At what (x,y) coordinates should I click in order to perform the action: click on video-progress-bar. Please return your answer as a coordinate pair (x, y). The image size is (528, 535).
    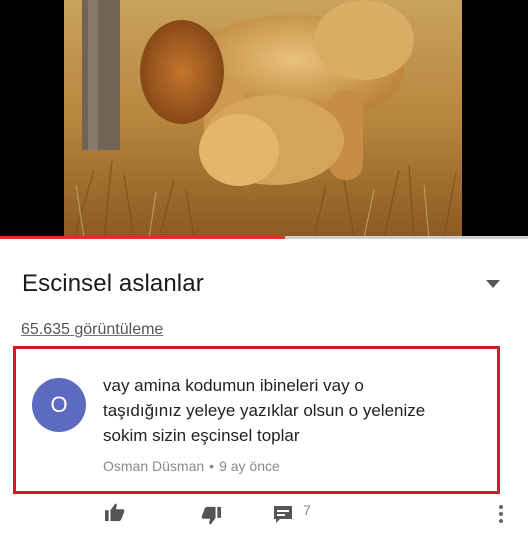
    Looking at the image, I should click on (264, 237).